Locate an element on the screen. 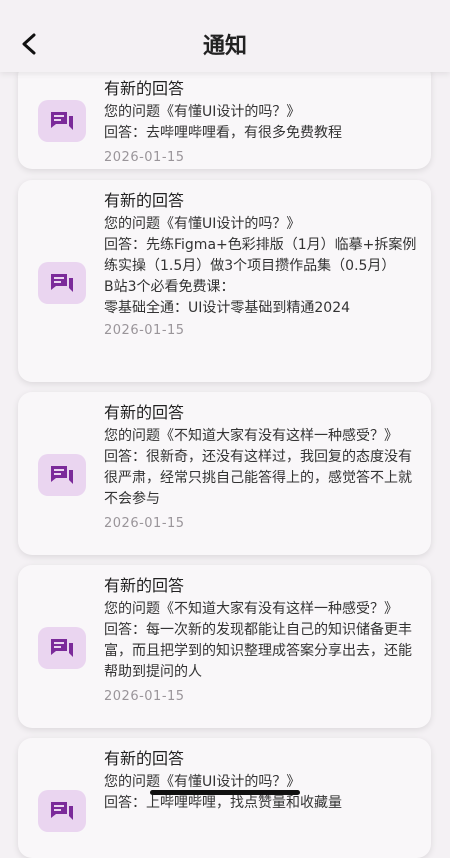 Image resolution: width=450 pixels, height=858 pixels. top-bar: 通知 is located at coordinates (225, 36).